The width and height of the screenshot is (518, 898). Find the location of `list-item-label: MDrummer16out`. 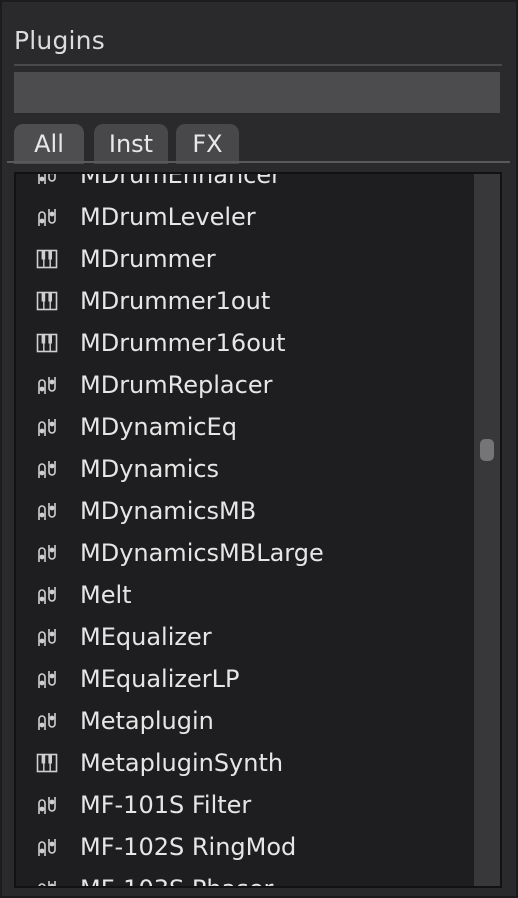

list-item-label: MDrummer16out is located at coordinates (183, 343).